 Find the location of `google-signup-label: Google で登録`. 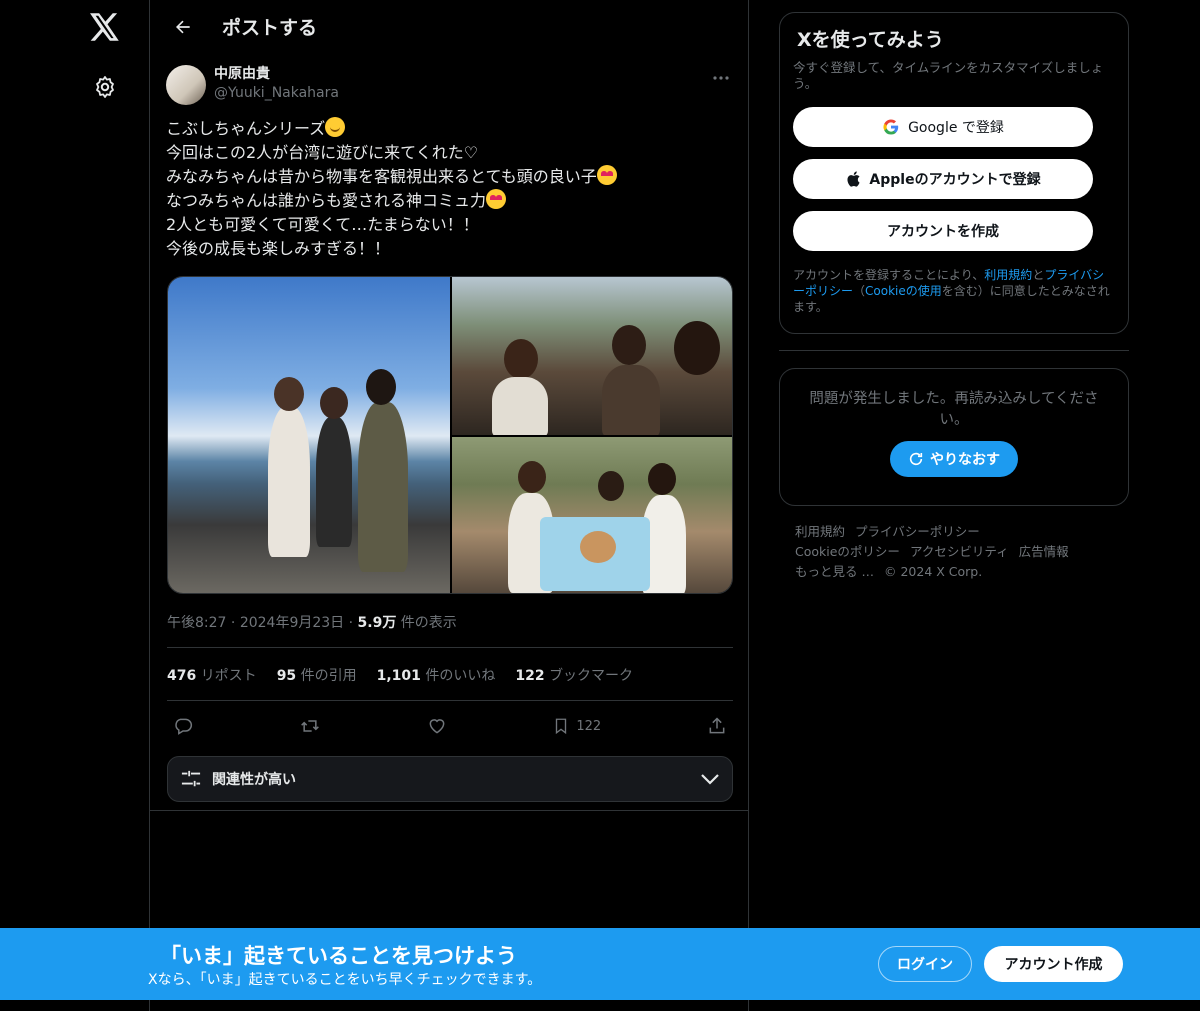

google-signup-label: Google で登録 is located at coordinates (956, 128).